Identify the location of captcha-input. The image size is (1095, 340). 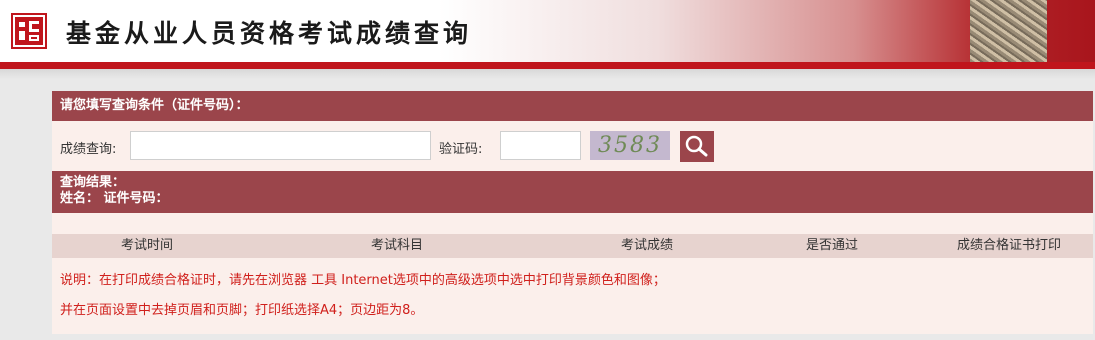
(540, 145).